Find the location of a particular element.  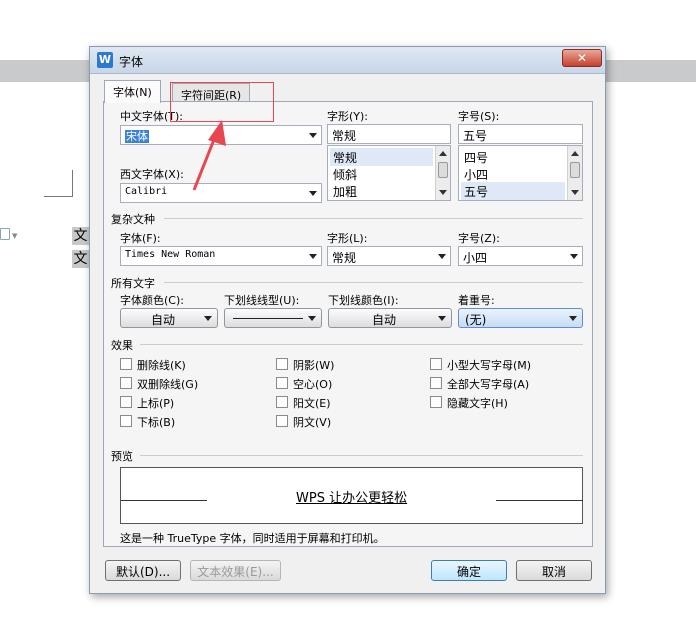

underline-color-select: 自动 is located at coordinates (390, 318).